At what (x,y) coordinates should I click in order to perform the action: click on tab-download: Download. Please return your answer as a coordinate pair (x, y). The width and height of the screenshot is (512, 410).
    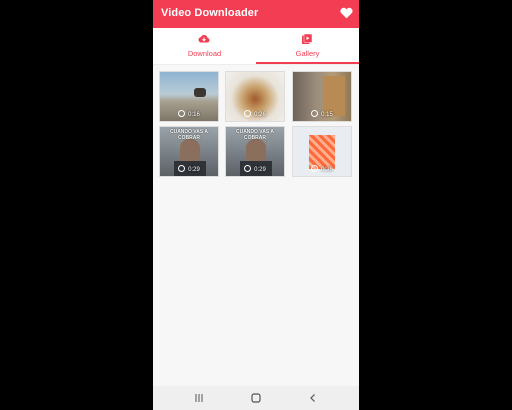
    Looking at the image, I should click on (204, 46).